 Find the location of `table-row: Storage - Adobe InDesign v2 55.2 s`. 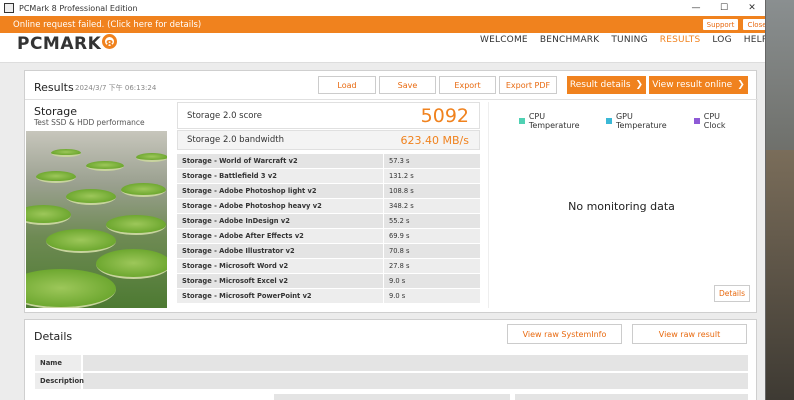

table-row: Storage - Adobe InDesign v2 55.2 s is located at coordinates (328, 221).